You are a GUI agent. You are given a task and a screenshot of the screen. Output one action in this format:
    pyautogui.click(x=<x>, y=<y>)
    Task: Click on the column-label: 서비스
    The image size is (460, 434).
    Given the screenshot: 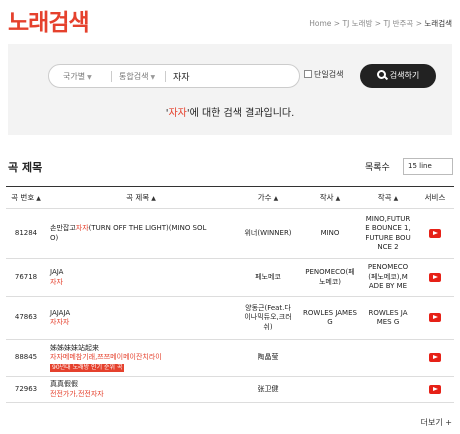 What is the action you would take?
    pyautogui.click(x=435, y=197)
    